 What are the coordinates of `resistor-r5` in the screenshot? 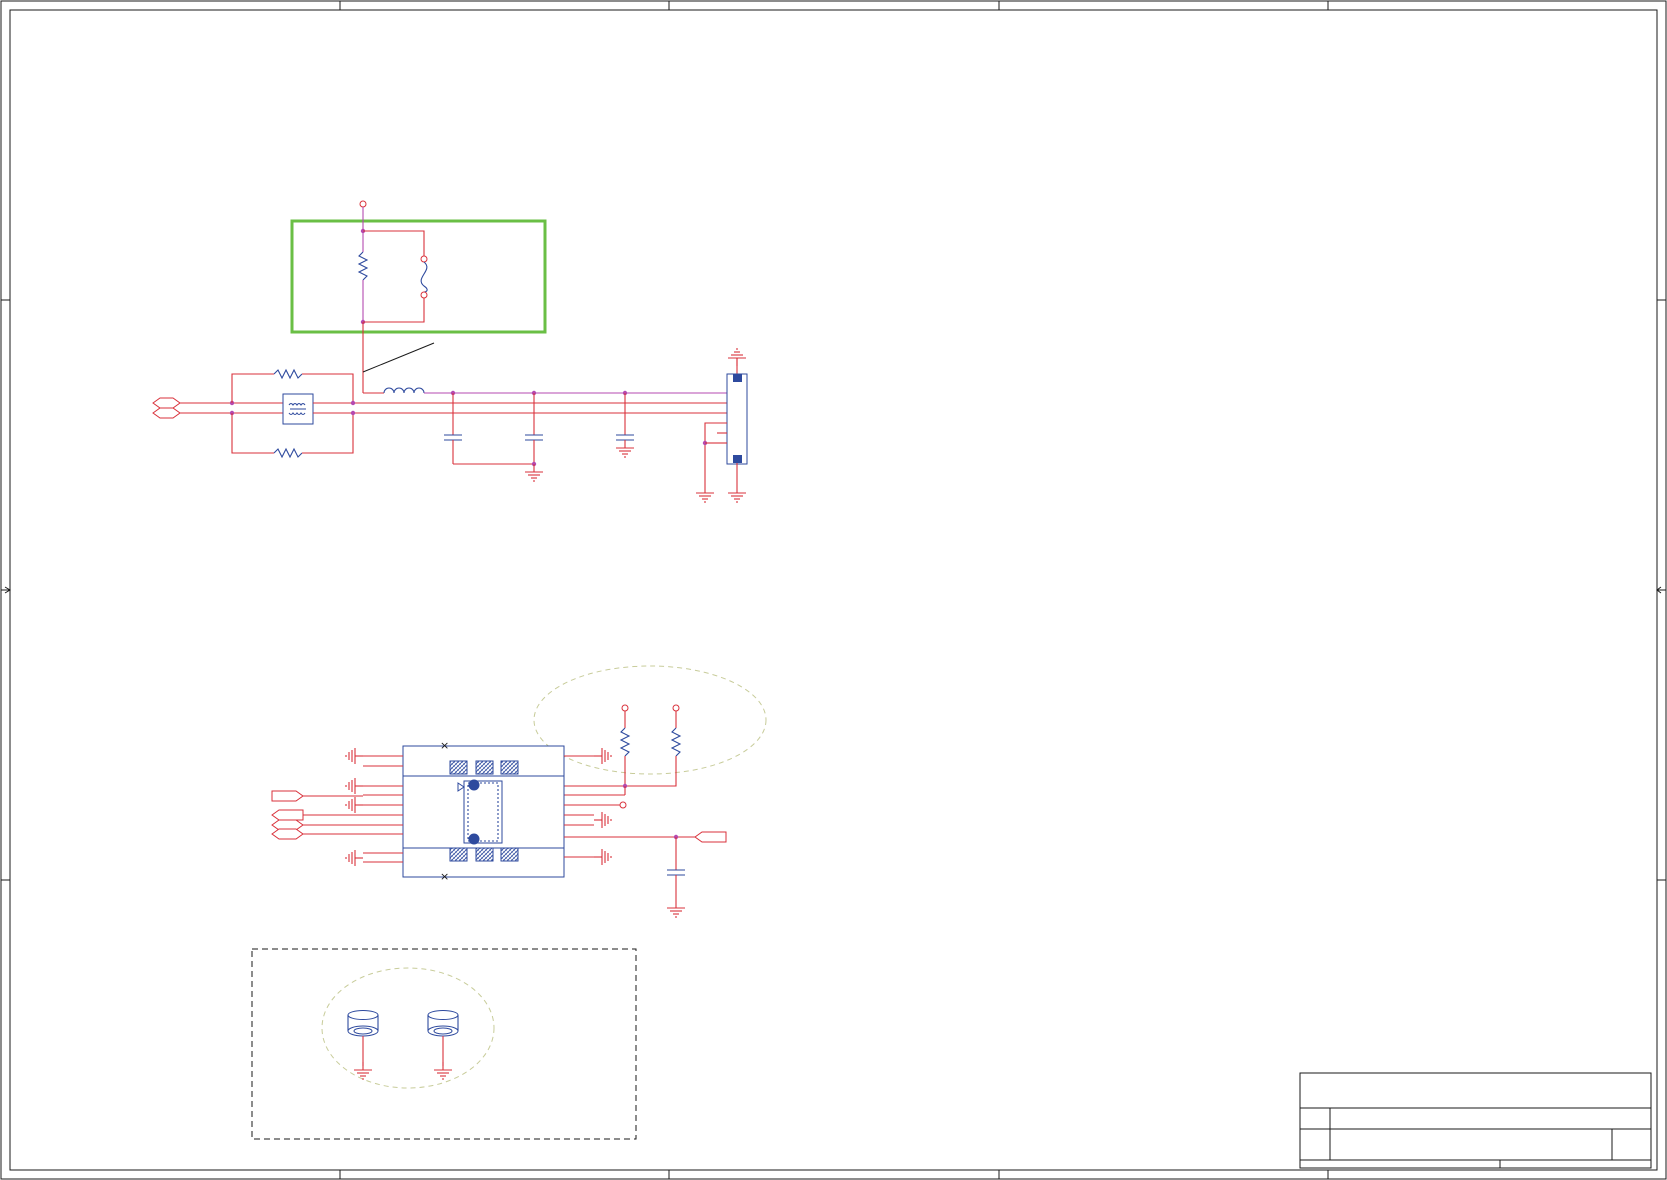 It's located at (676, 742).